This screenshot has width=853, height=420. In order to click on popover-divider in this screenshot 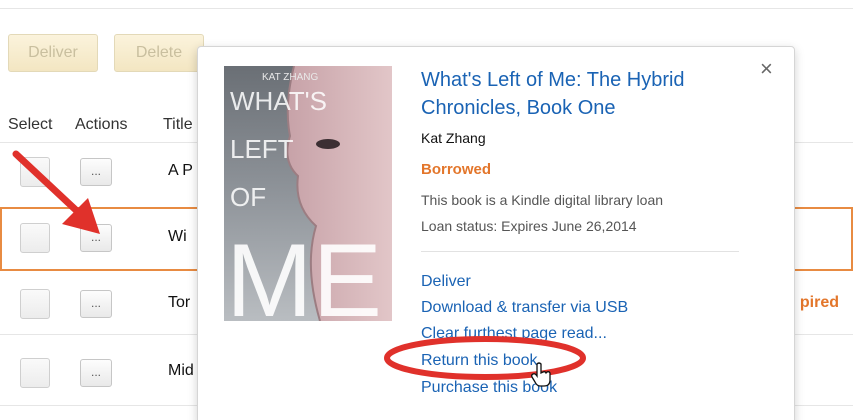, I will do `click(580, 251)`.